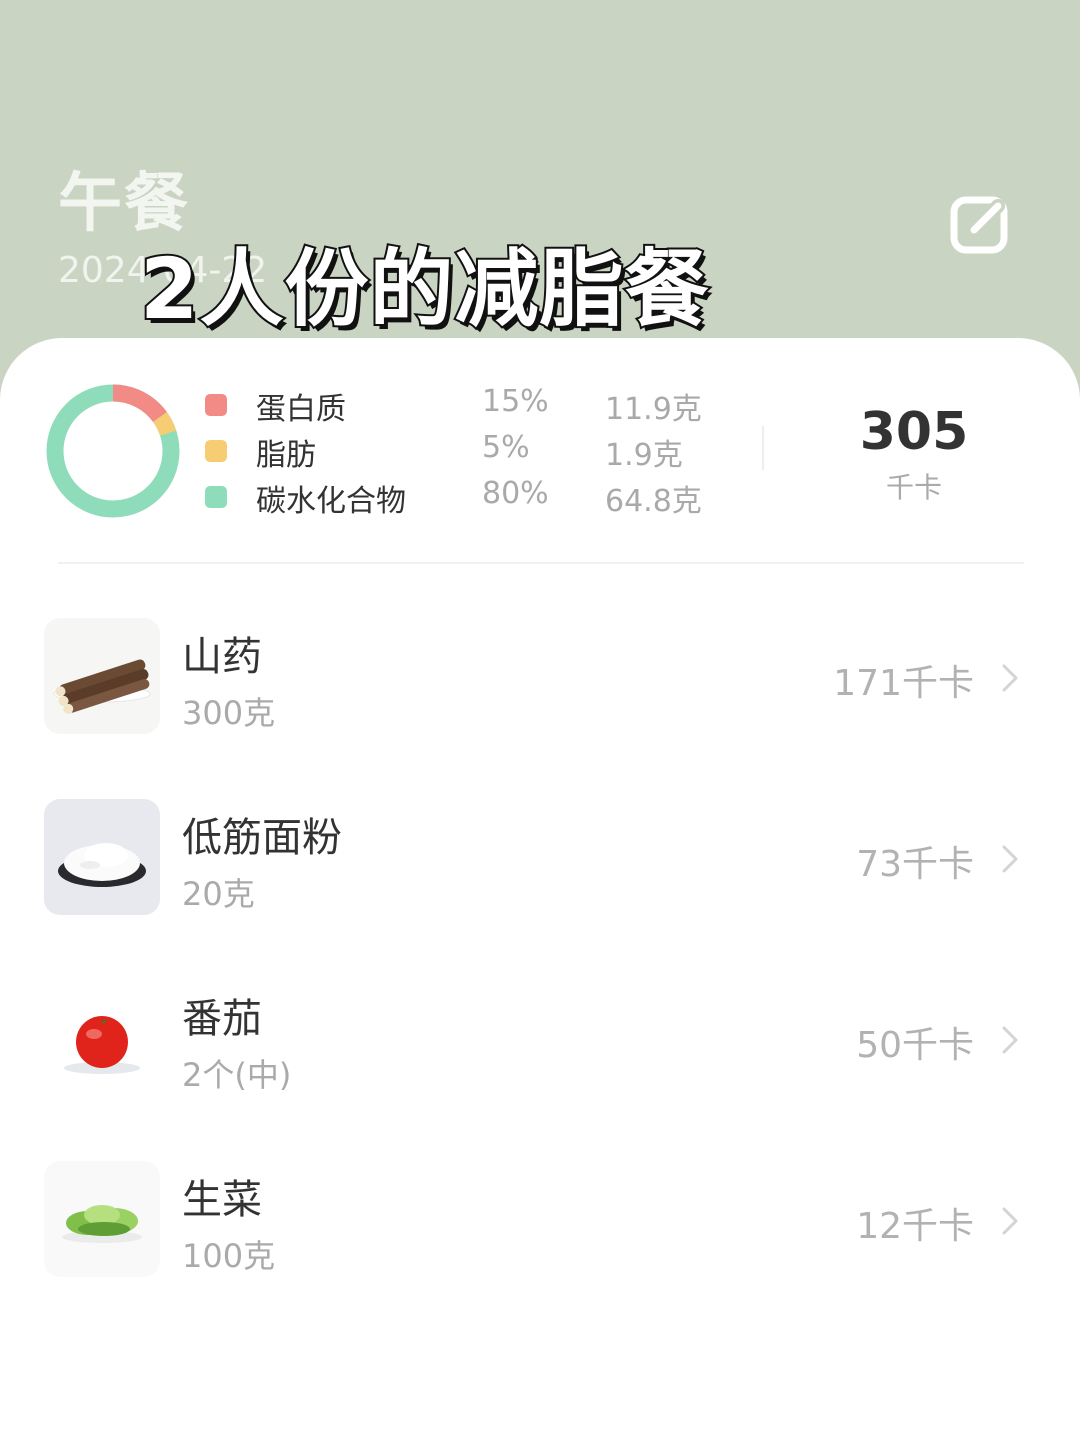  Describe the element at coordinates (424, 289) in the screenshot. I see `overlay-caption: 2人份的减脂餐` at that location.